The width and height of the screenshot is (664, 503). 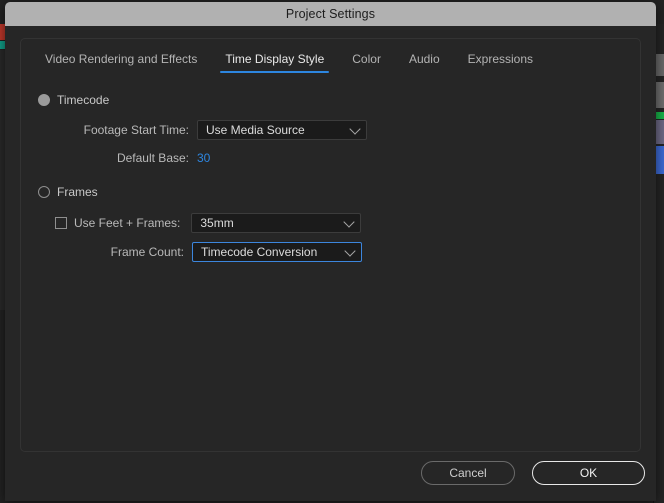 I want to click on cancel-button-label: Cancel, so click(x=468, y=473).